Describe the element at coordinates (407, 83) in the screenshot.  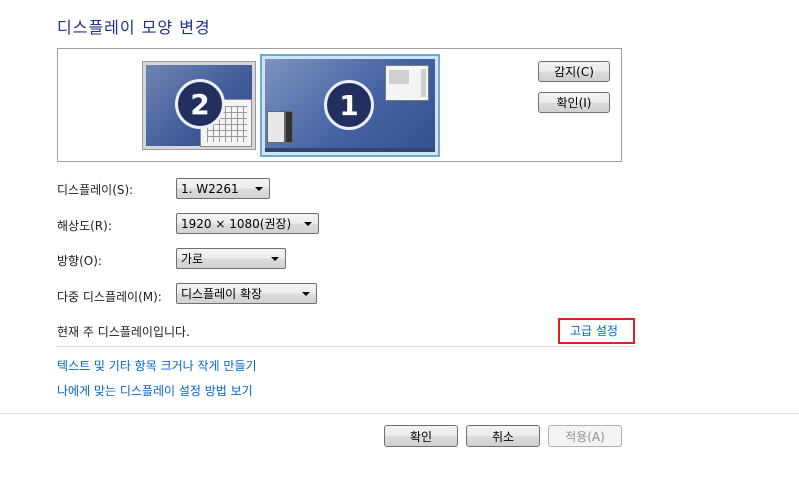
I see `window-thumbnail-icon` at that location.